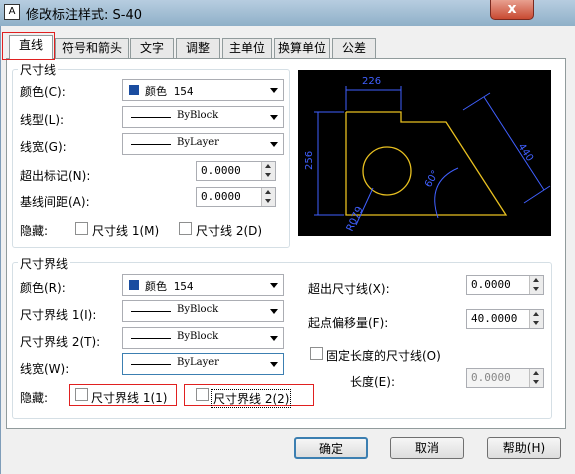 The image size is (575, 474). I want to click on ok-button: 确定, so click(331, 448).